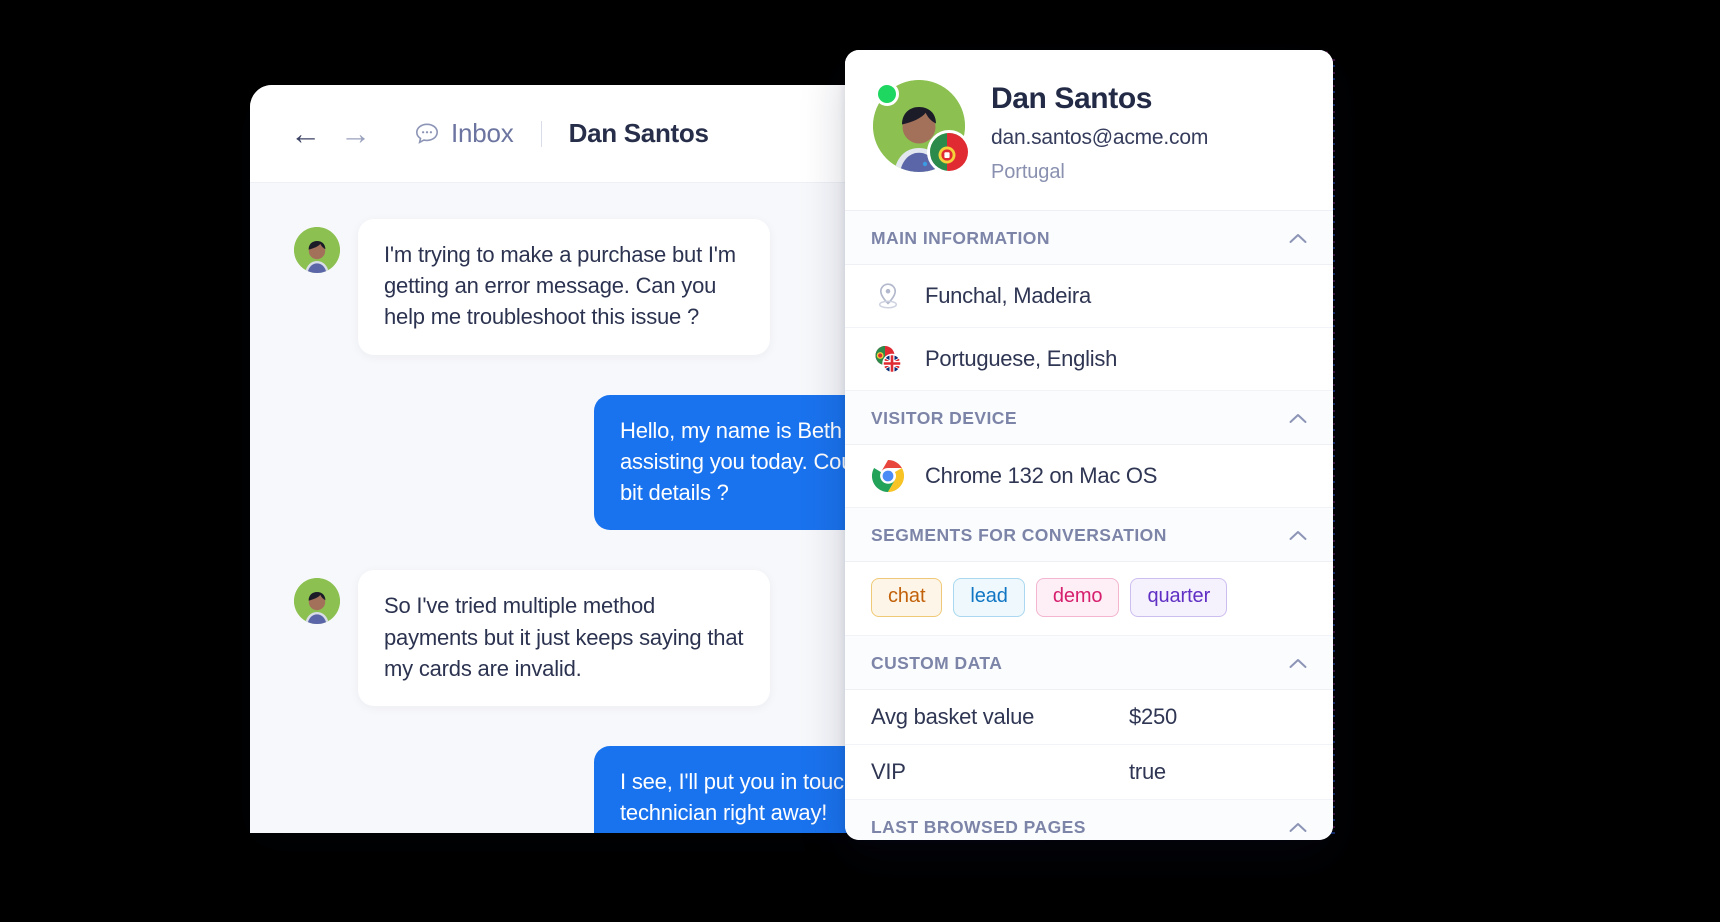 This screenshot has width=1720, height=922. What do you see at coordinates (1089, 772) in the screenshot?
I see `custom-data-row: VIP true` at bounding box center [1089, 772].